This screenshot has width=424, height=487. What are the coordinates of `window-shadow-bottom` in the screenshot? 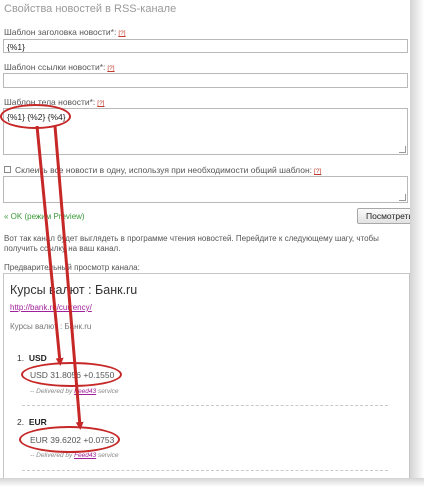 It's located at (212, 482).